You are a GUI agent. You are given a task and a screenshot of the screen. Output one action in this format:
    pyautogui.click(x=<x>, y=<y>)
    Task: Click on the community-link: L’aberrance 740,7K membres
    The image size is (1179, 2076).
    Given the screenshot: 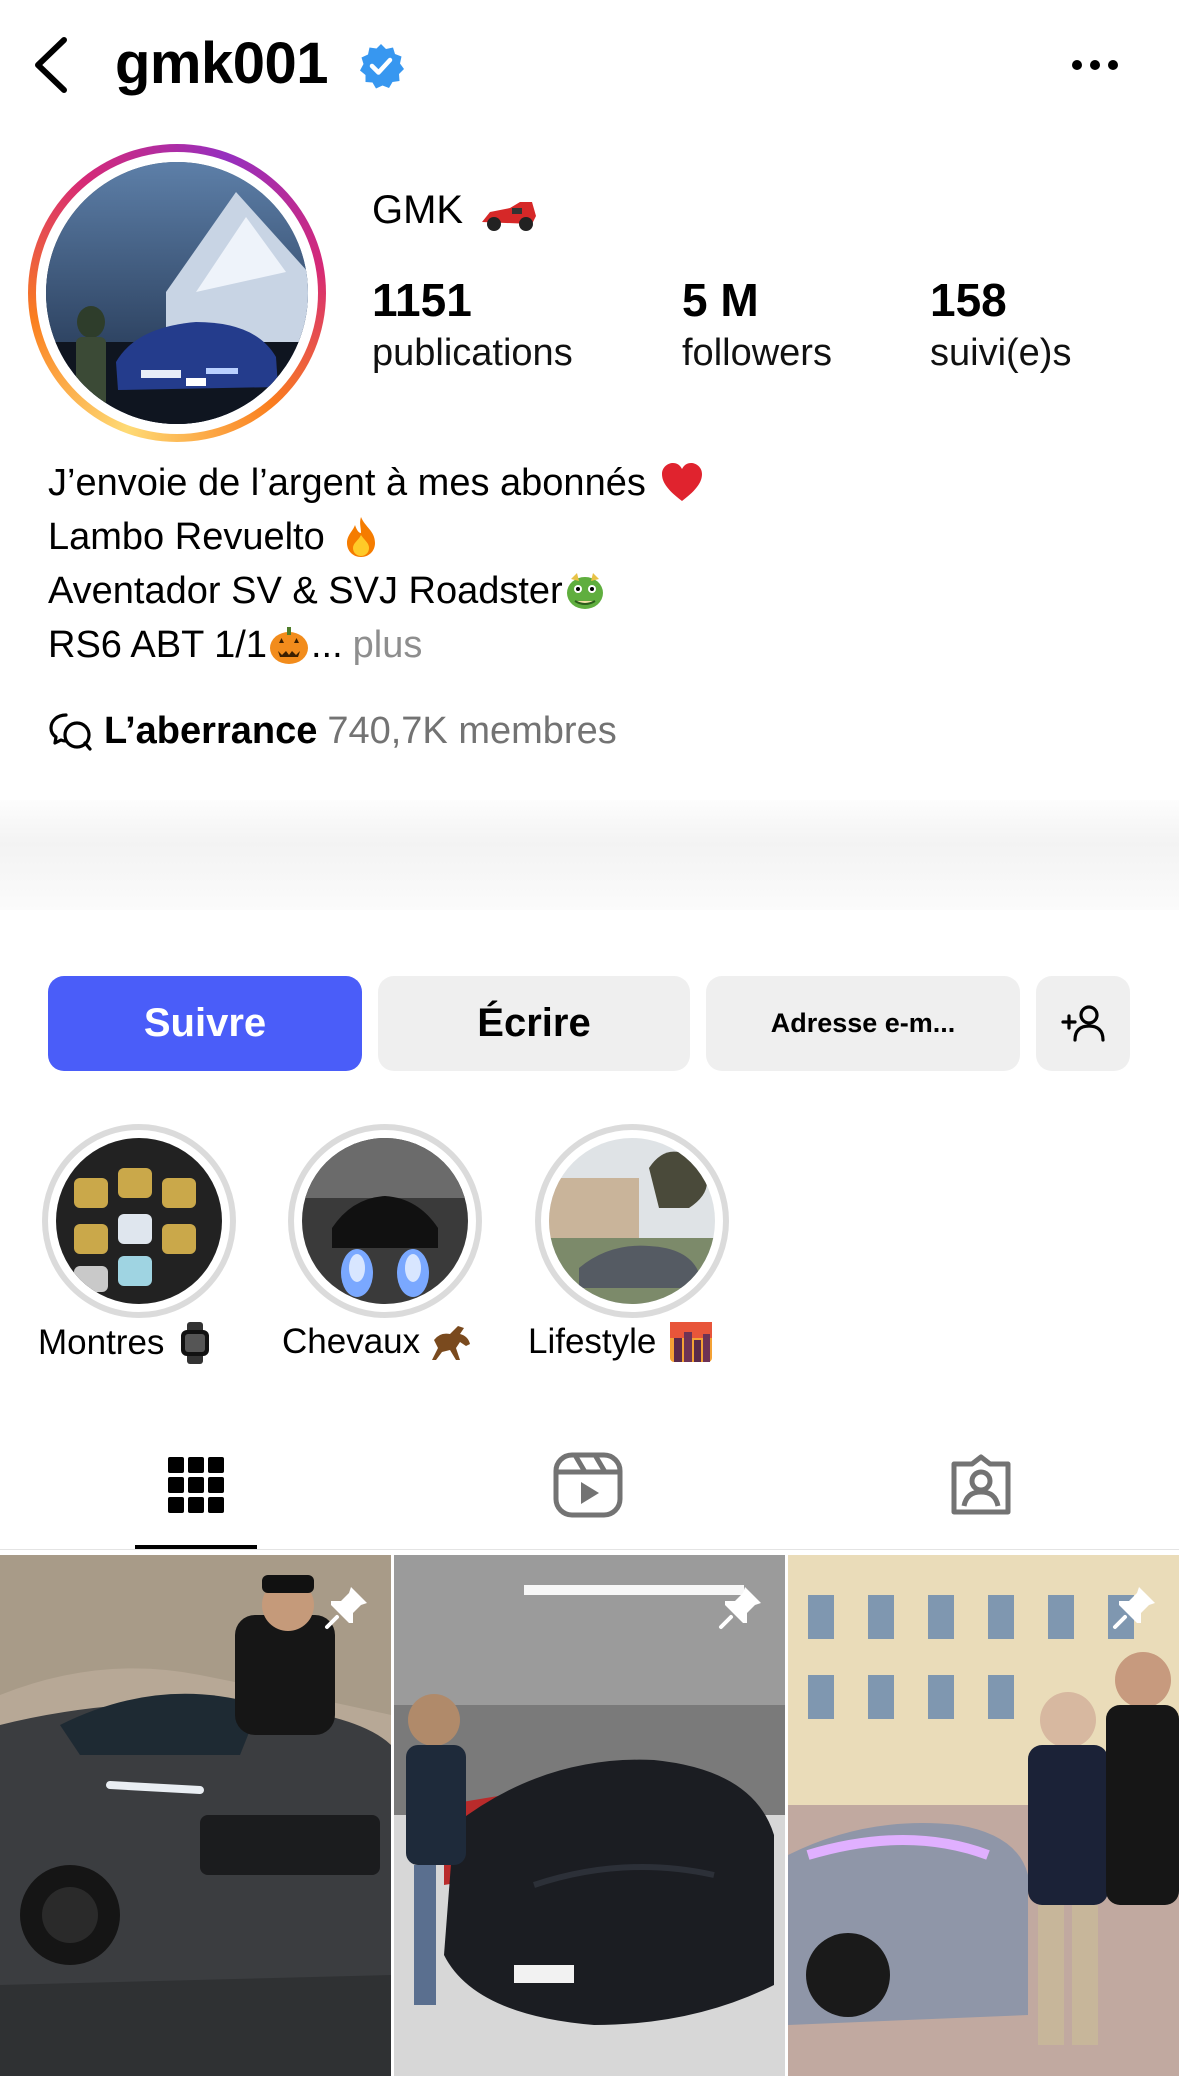 What is the action you would take?
    pyautogui.click(x=332, y=731)
    